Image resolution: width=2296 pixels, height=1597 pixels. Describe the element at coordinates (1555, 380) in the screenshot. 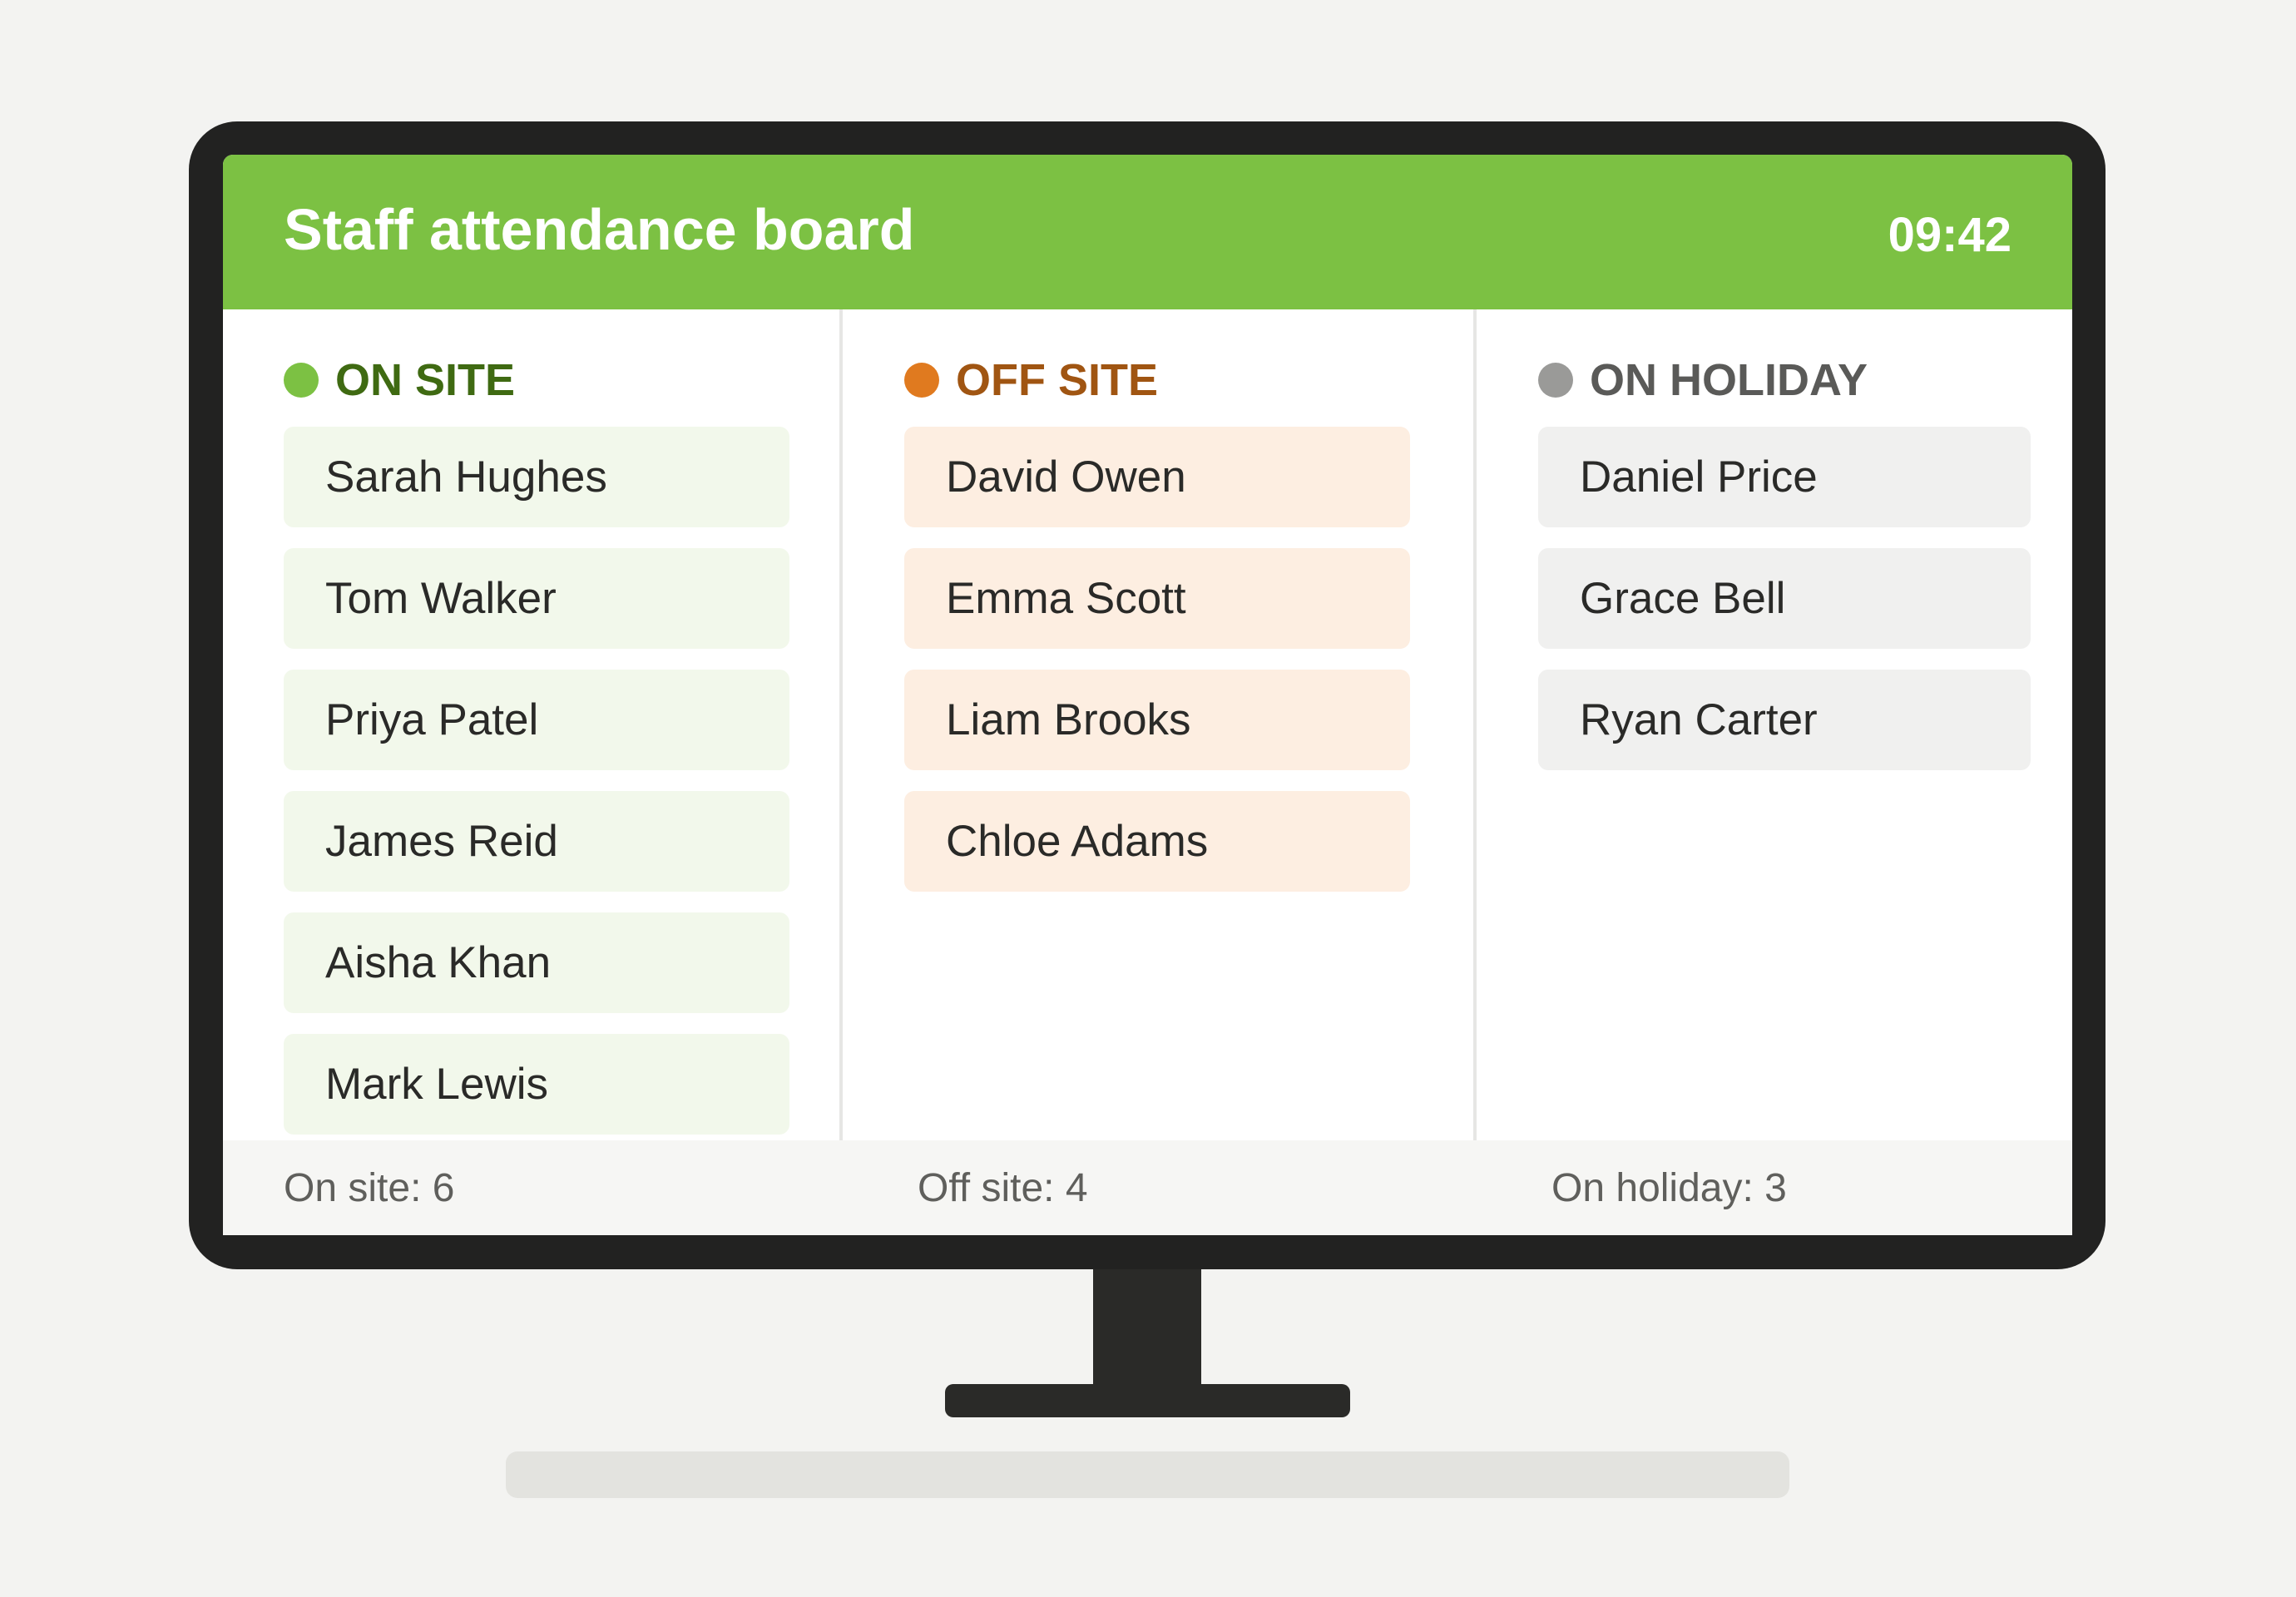

I see `on-holiday-status-dot-icon` at that location.